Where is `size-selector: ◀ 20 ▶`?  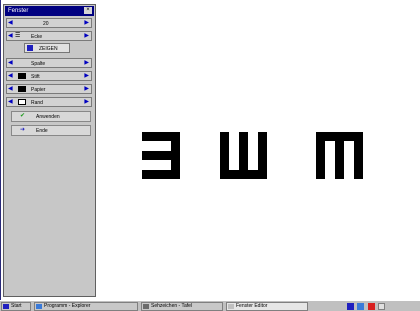 size-selector: ◀ 20 ▶ is located at coordinates (49, 23).